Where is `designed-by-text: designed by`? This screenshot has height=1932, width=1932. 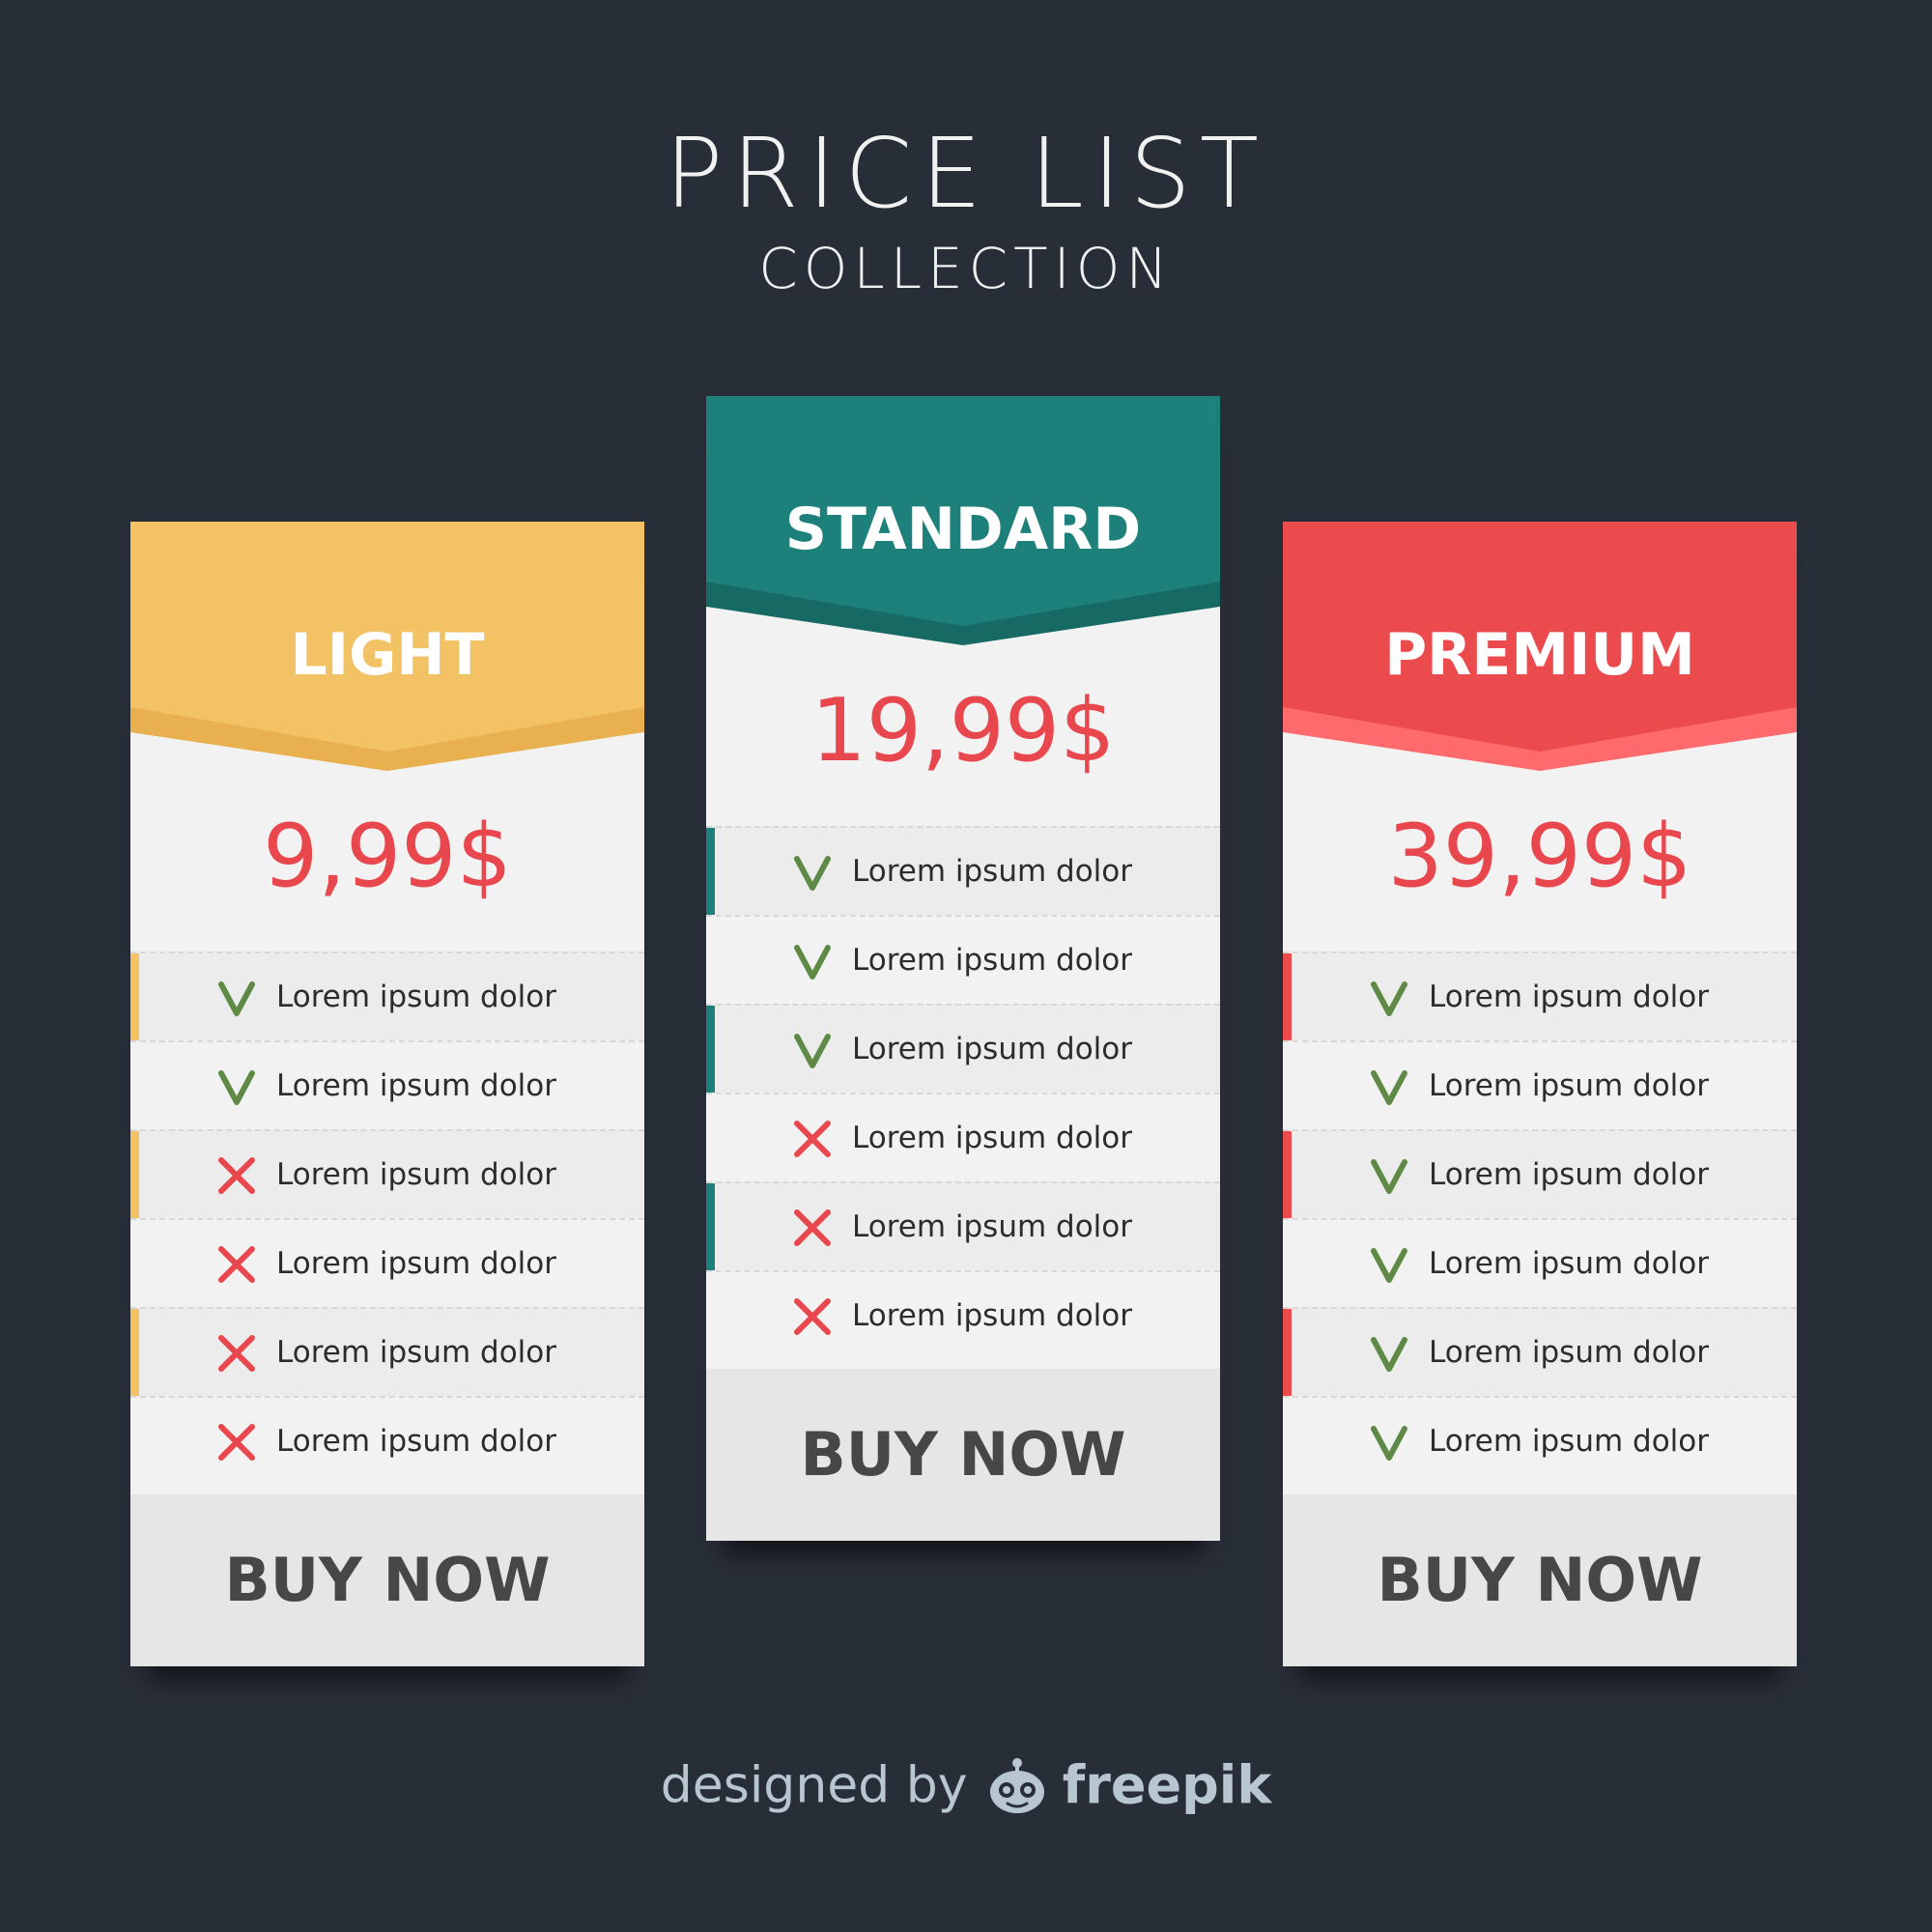
designed-by-text: designed by is located at coordinates (814, 1785).